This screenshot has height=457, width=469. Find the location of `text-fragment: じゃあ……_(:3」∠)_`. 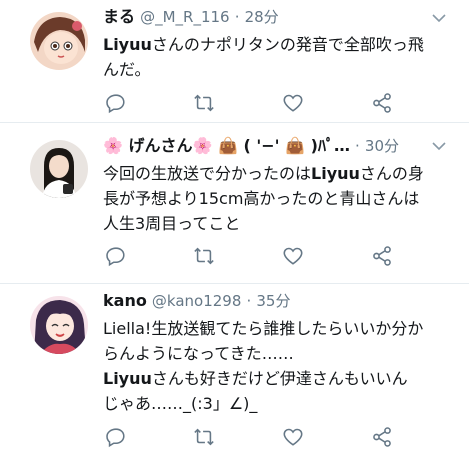

text-fragment: じゃあ……_(:3」∠)_ is located at coordinates (180, 403).